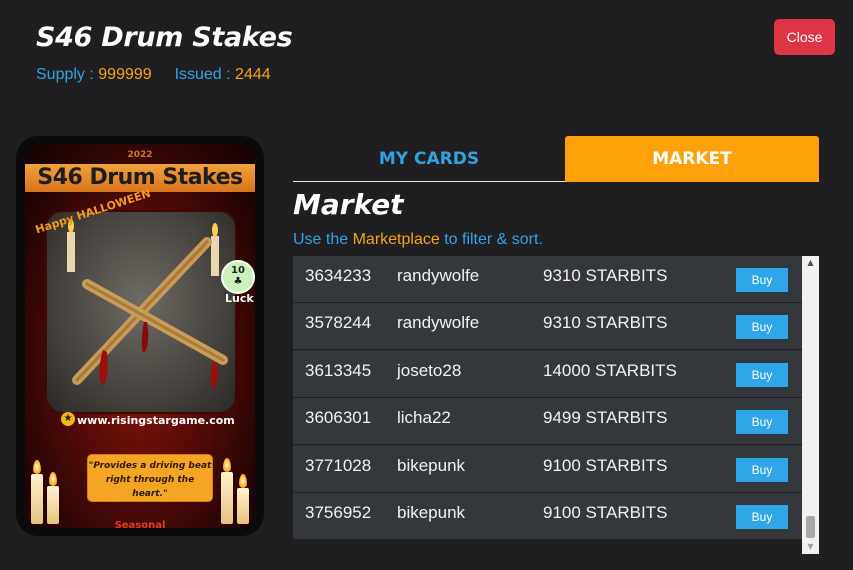 The height and width of the screenshot is (570, 853). What do you see at coordinates (140, 155) in the screenshot?
I see `card-year: 2022` at bounding box center [140, 155].